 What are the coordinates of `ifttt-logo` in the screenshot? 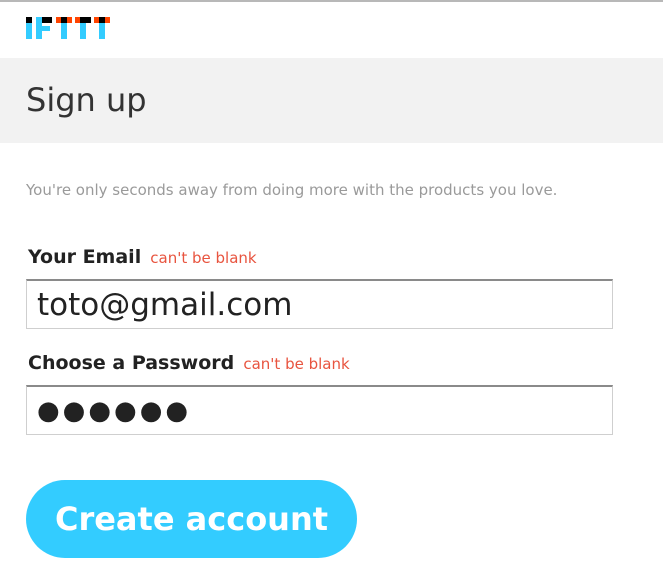 It's located at (68, 28).